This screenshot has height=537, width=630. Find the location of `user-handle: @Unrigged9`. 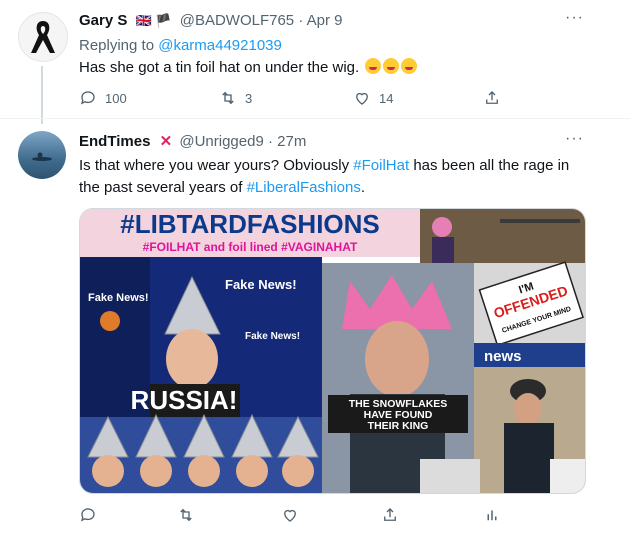

user-handle: @Unrigged9 is located at coordinates (221, 141).